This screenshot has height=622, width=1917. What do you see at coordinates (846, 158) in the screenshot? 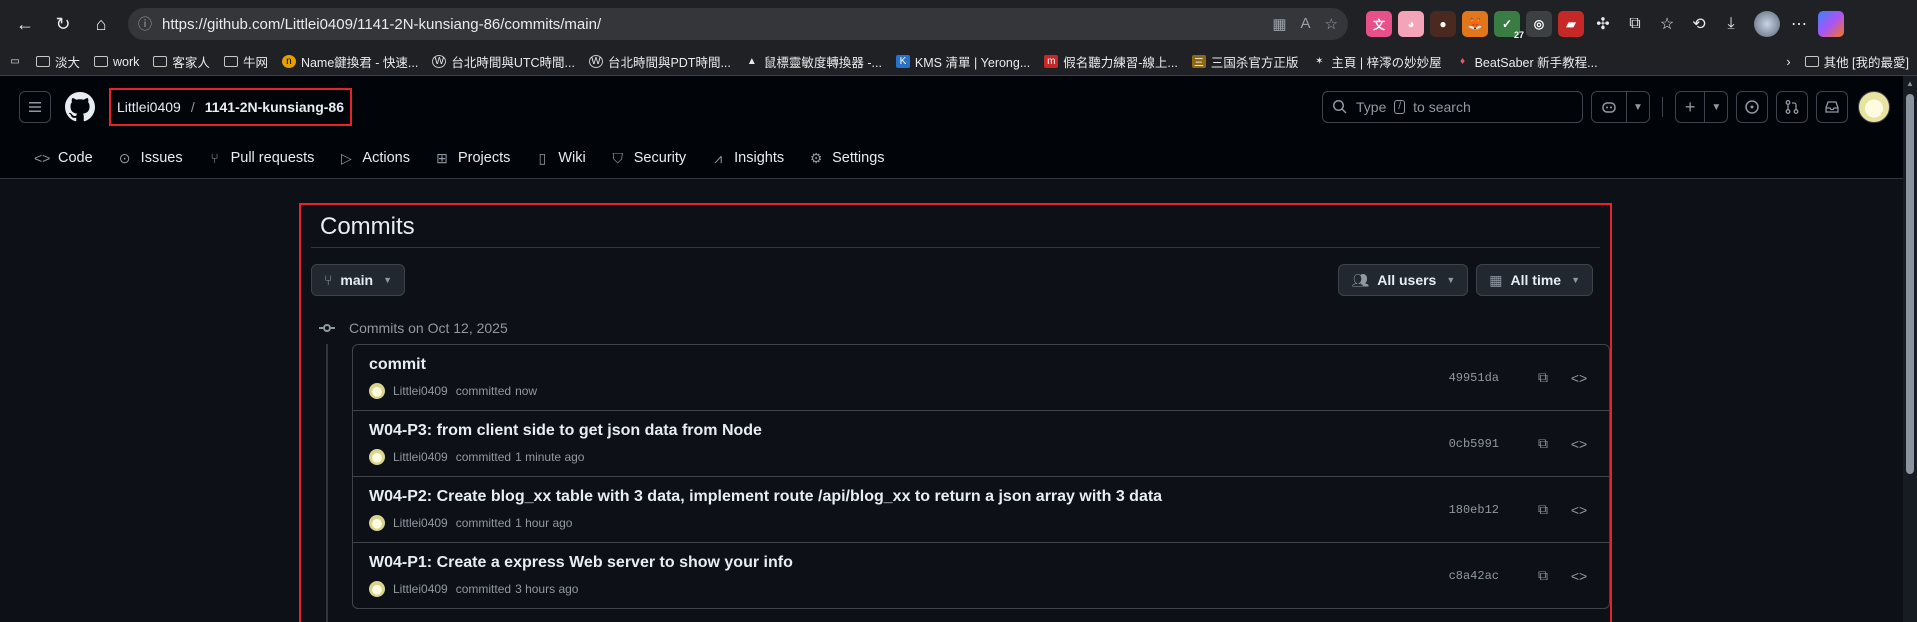
I see `tab-settings: ⚙ Settings` at bounding box center [846, 158].